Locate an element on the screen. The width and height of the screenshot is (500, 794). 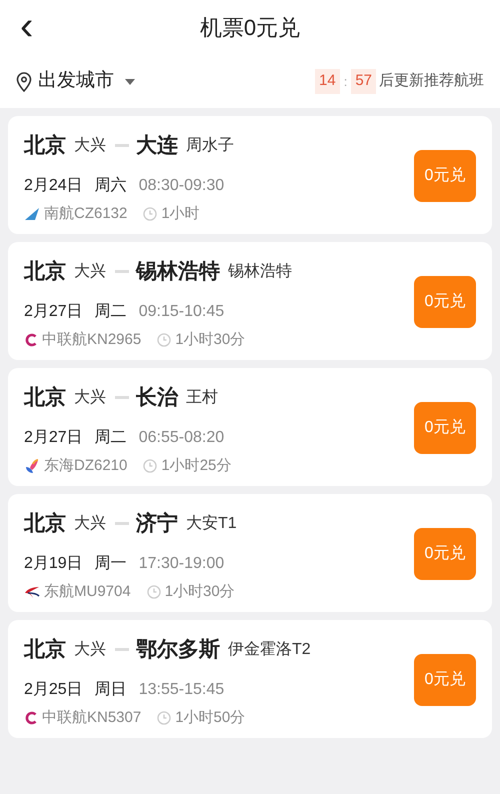
flight-time: 08:30-09:30 is located at coordinates (181, 185).